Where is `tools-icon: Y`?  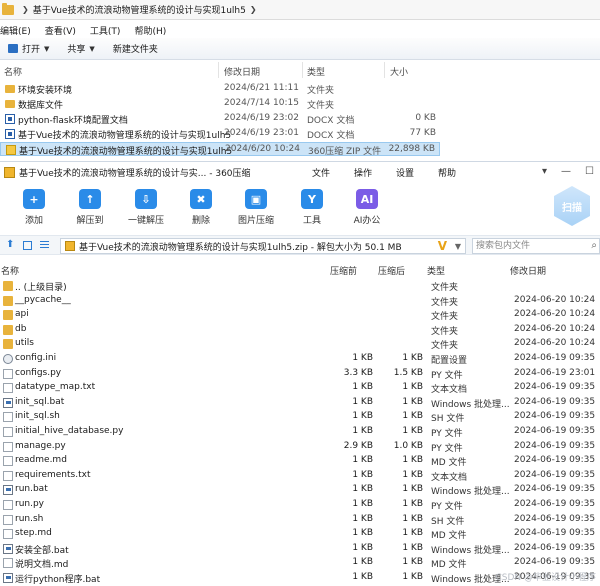
tools-icon: Y is located at coordinates (312, 199).